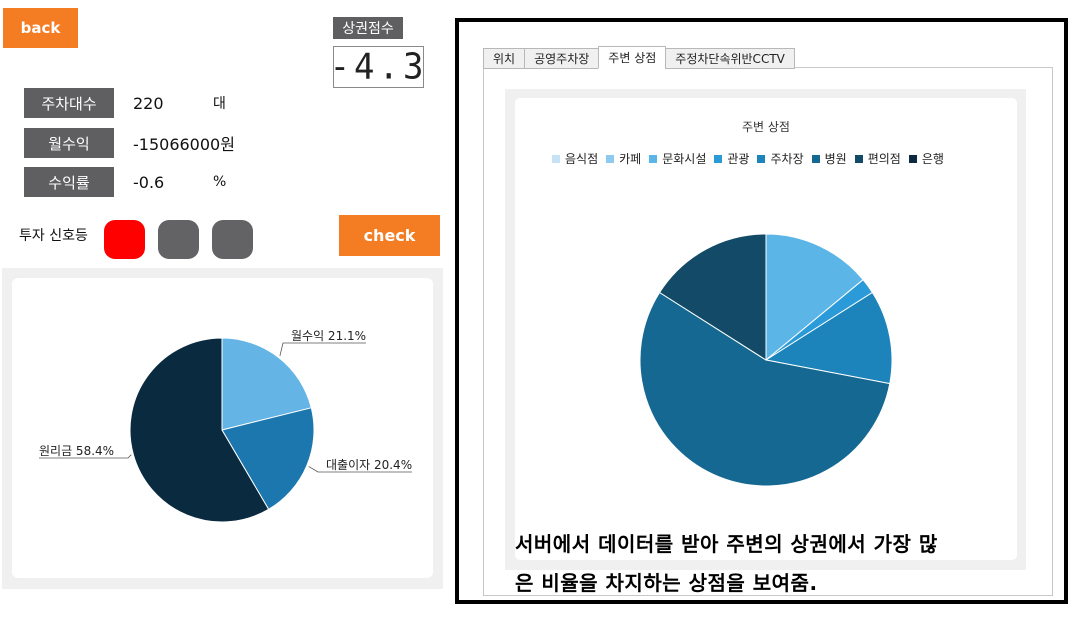  What do you see at coordinates (726, 544) in the screenshot?
I see `caption-line-1: 서버에서 데이터를 받아 주변의 상권에서 가장 많` at bounding box center [726, 544].